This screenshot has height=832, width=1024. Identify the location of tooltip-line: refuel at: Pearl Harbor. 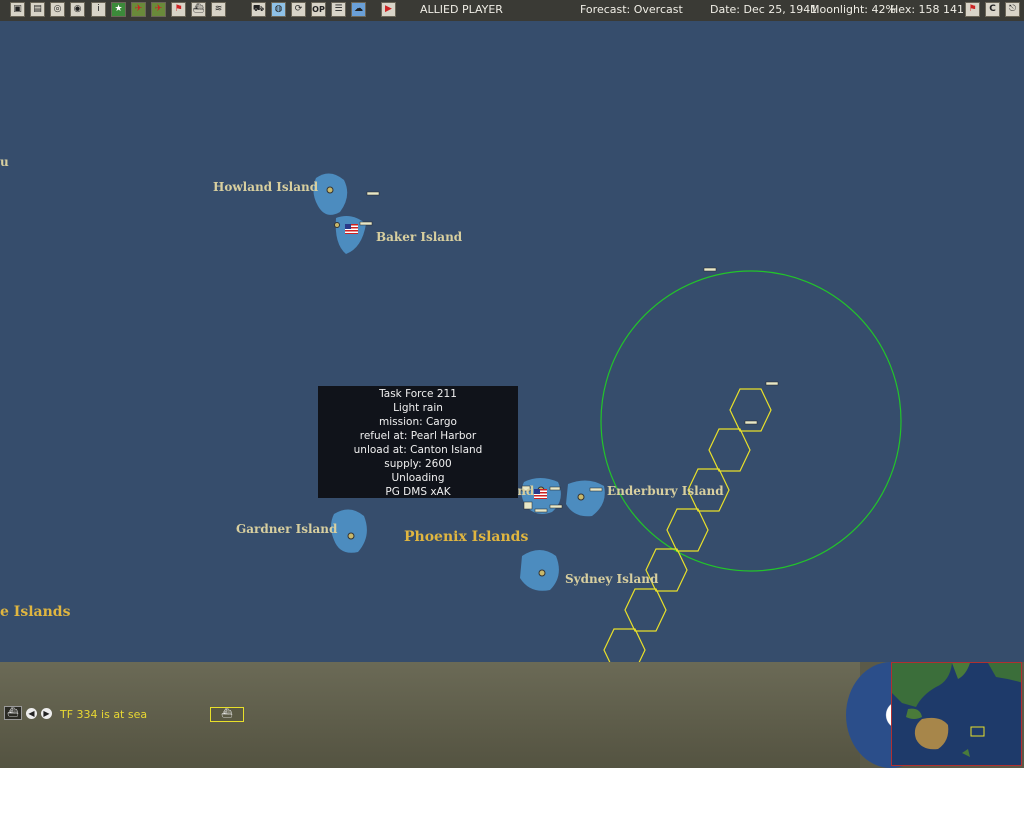
(418, 436).